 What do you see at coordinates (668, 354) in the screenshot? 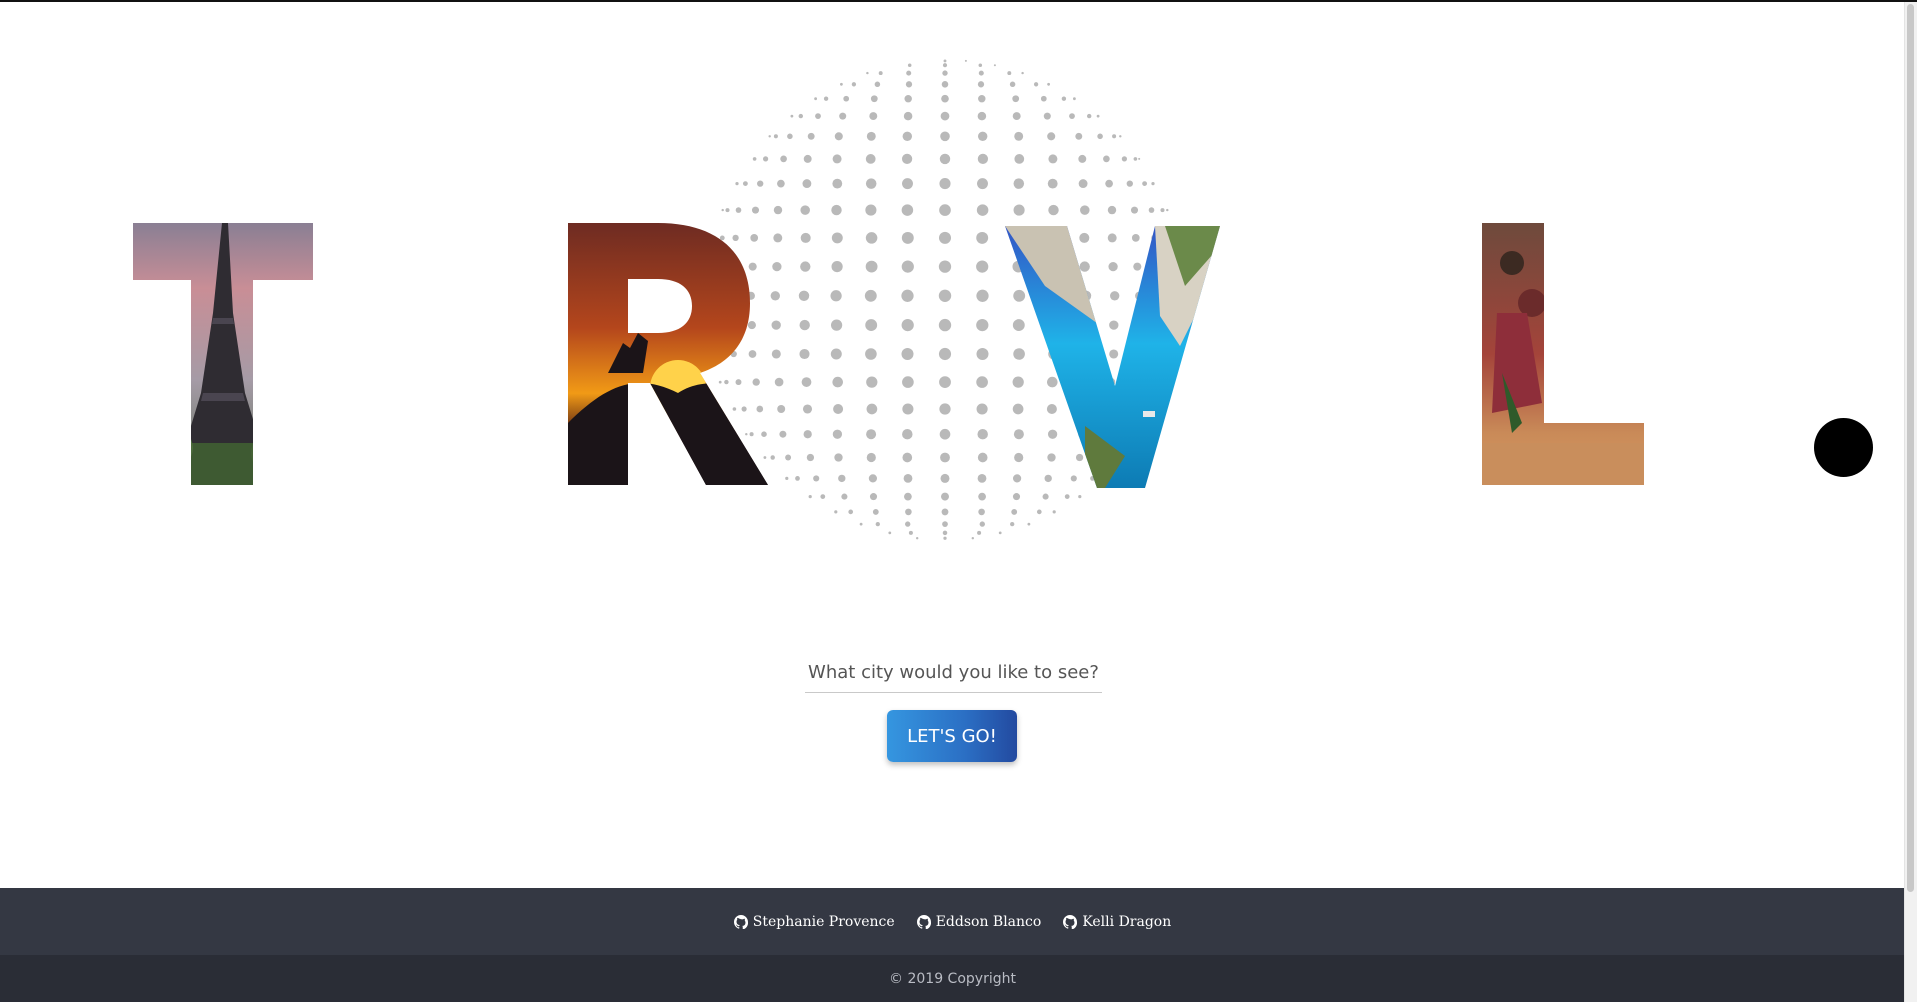
I see `letter-r` at bounding box center [668, 354].